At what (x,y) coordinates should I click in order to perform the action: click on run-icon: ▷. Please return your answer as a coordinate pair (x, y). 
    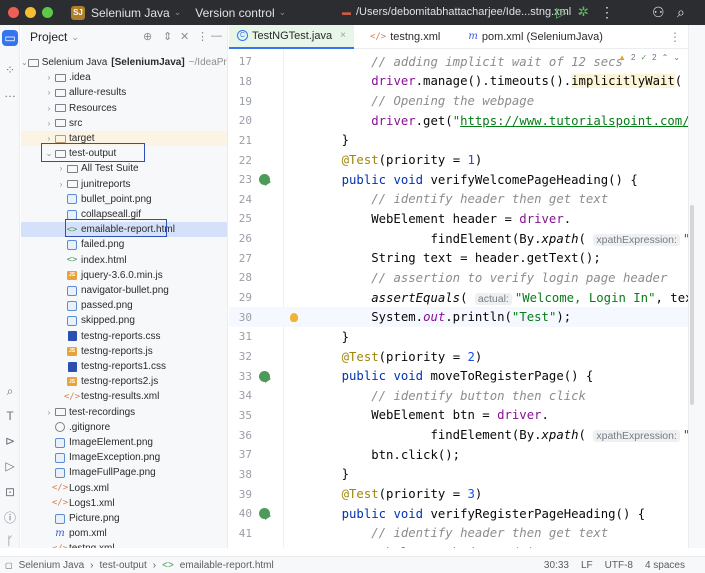
    Looking at the image, I should click on (561, 12).